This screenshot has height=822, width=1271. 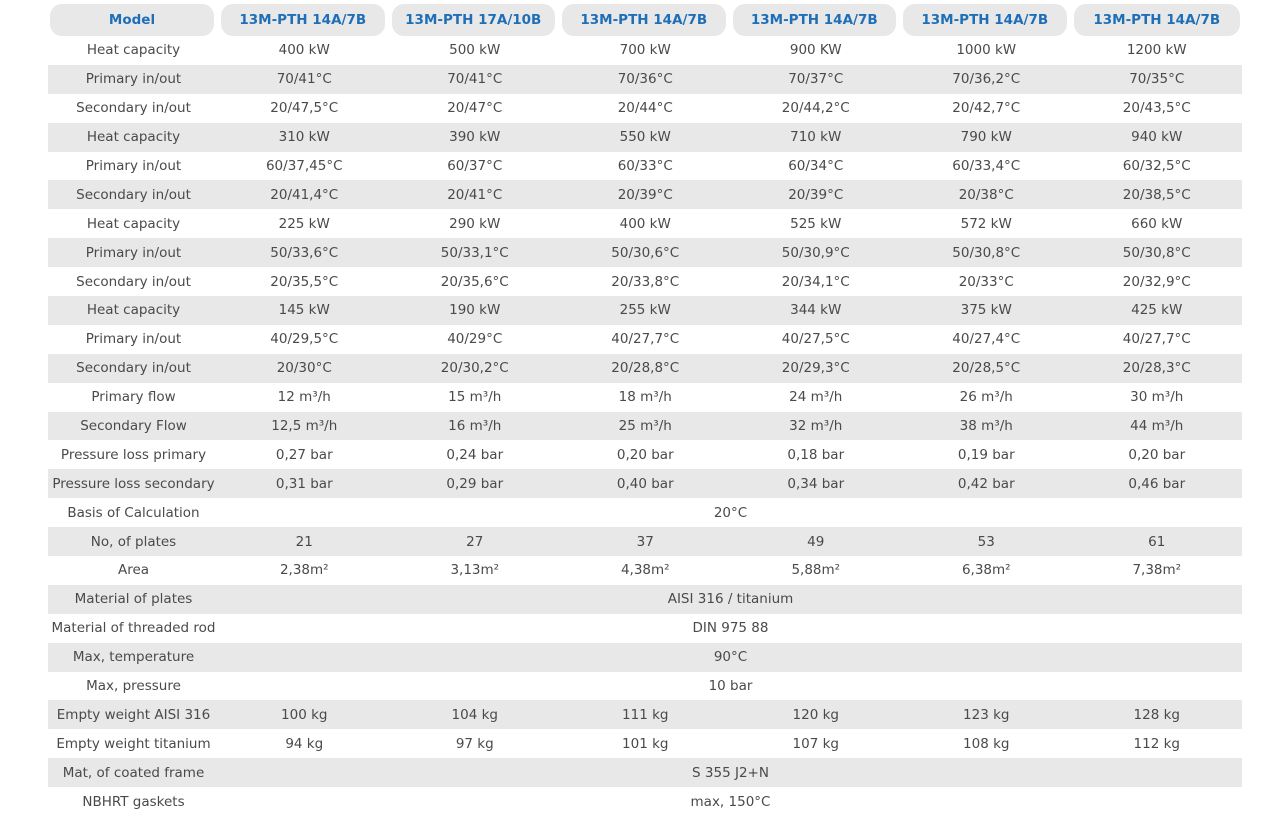 What do you see at coordinates (475, 570) in the screenshot?
I see `cell-value: 3,13m²` at bounding box center [475, 570].